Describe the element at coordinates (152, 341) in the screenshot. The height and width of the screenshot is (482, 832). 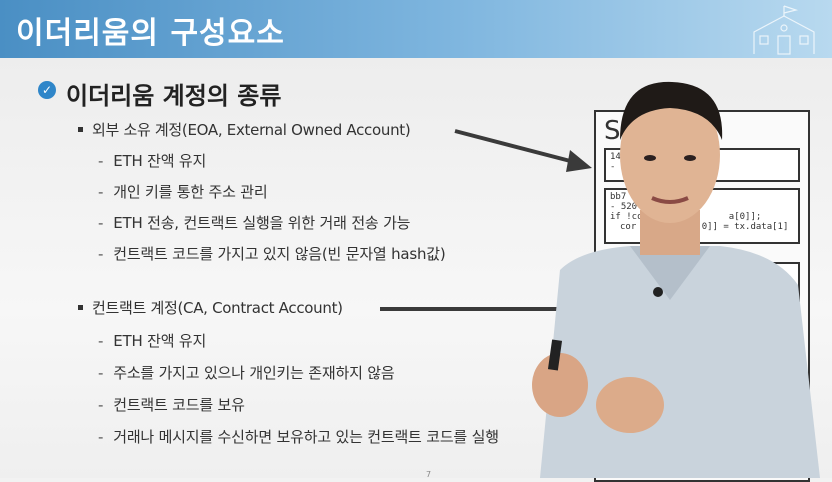
I see `ca-item: - ETH 잔액 유지` at that location.